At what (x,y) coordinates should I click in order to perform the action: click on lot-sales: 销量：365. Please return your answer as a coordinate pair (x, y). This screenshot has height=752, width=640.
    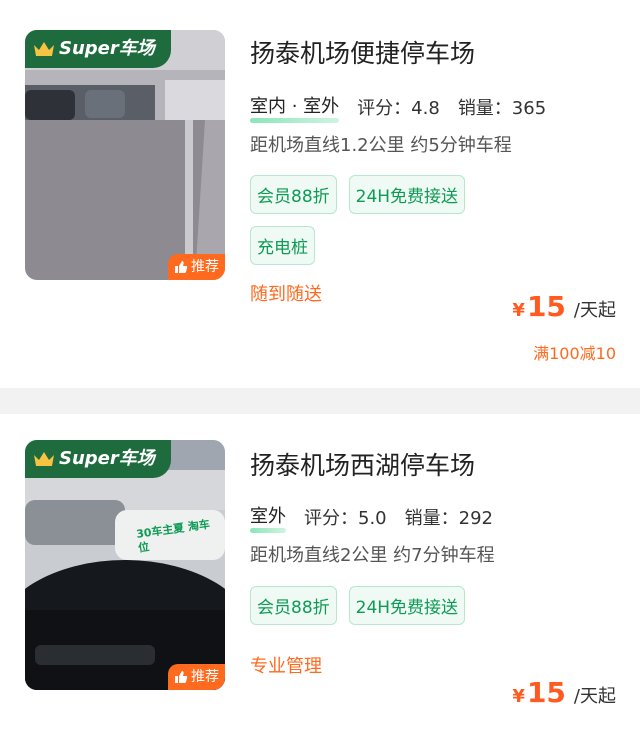
    Looking at the image, I should click on (502, 108).